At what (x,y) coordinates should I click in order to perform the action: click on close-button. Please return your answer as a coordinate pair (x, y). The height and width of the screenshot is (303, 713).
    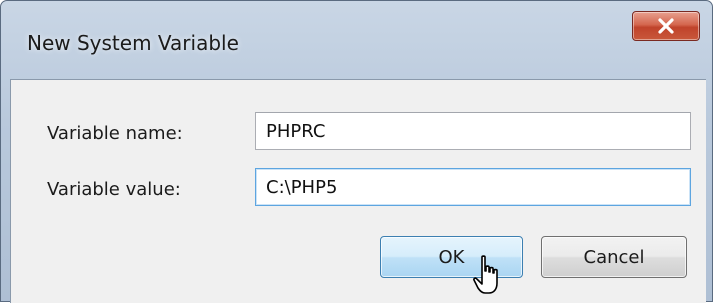
    Looking at the image, I should click on (666, 26).